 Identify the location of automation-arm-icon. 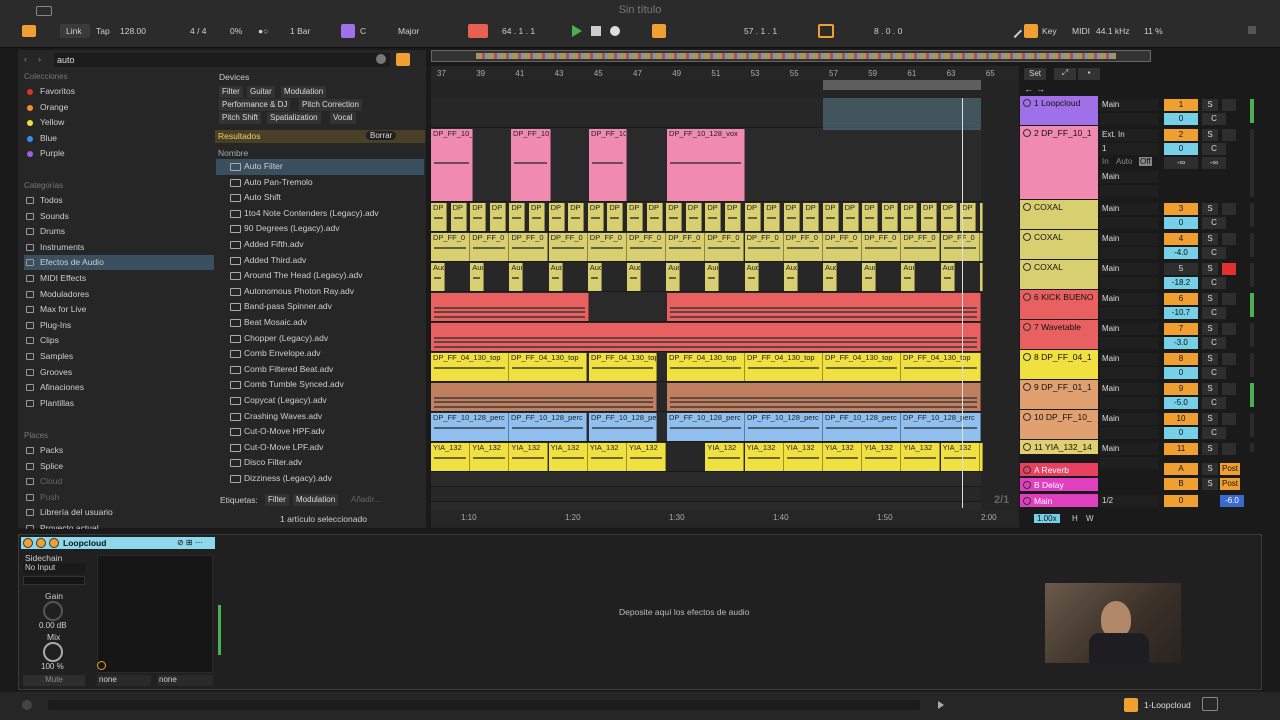
(659, 31).